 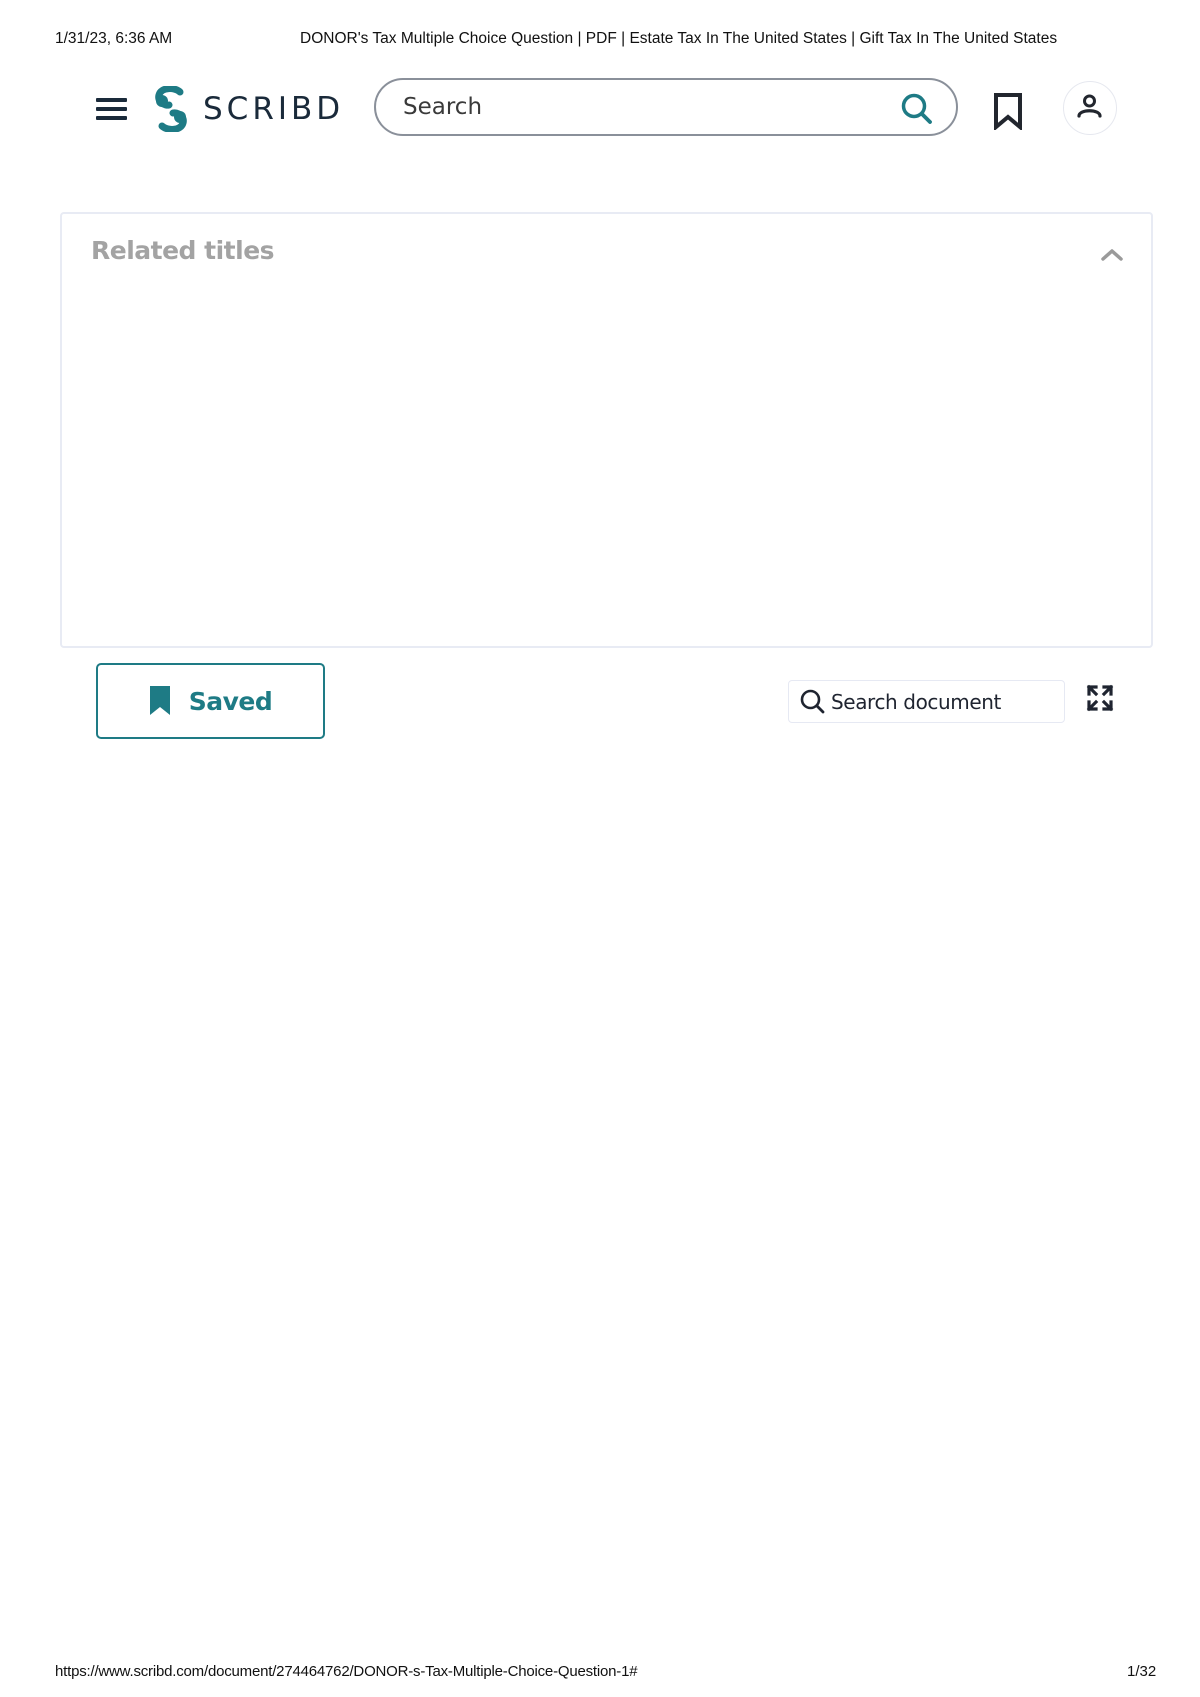 What do you see at coordinates (114, 38) in the screenshot?
I see `print-date: 1/31/23, 6:36 AM` at bounding box center [114, 38].